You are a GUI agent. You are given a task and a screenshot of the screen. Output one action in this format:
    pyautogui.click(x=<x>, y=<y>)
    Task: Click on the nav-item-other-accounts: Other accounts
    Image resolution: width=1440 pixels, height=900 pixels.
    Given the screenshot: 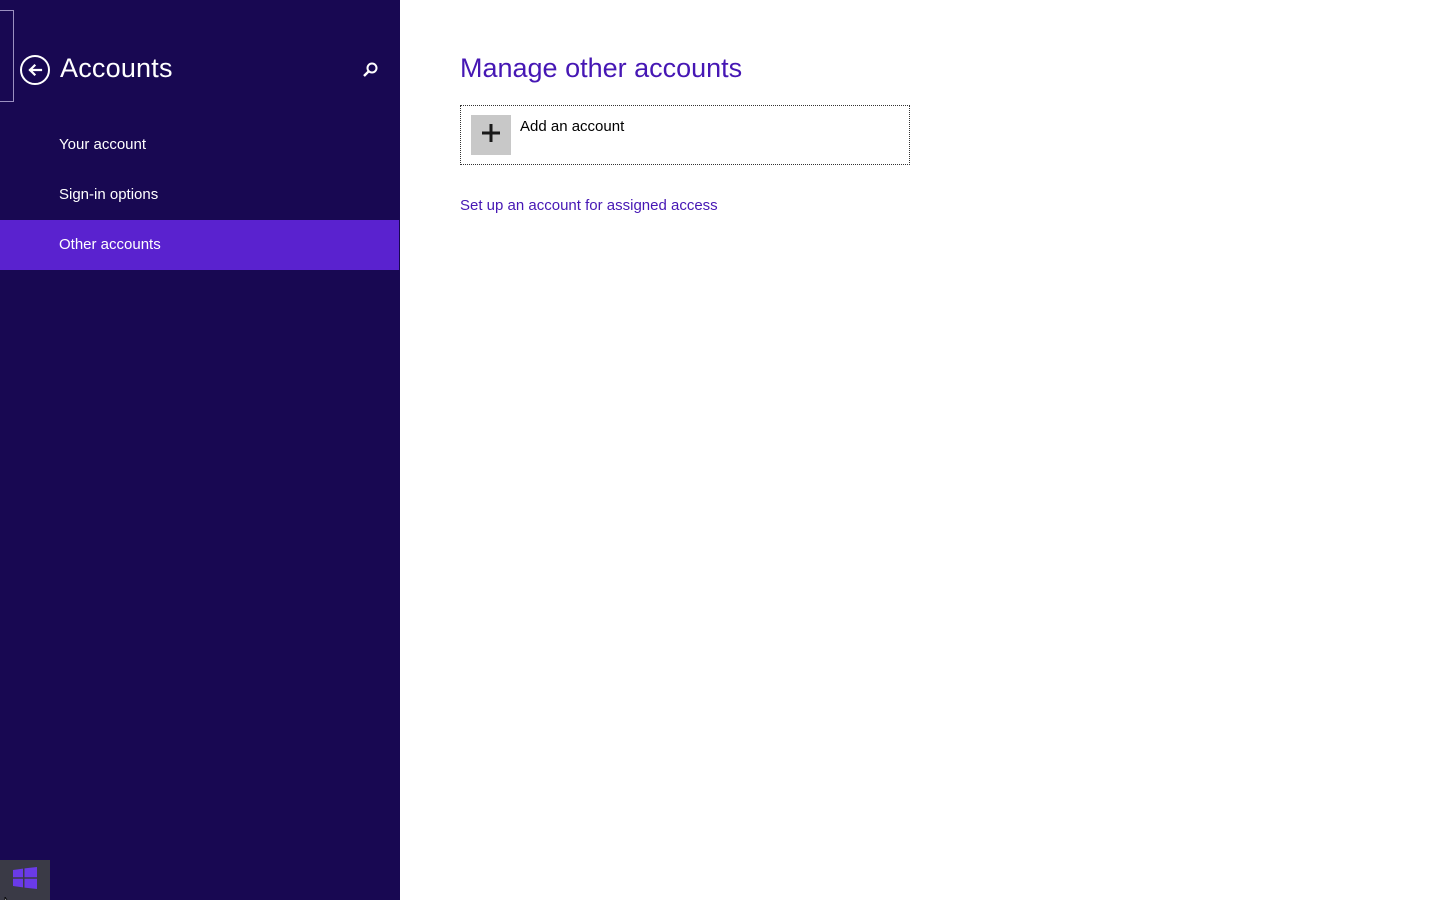 What is the action you would take?
    pyautogui.click(x=199, y=245)
    